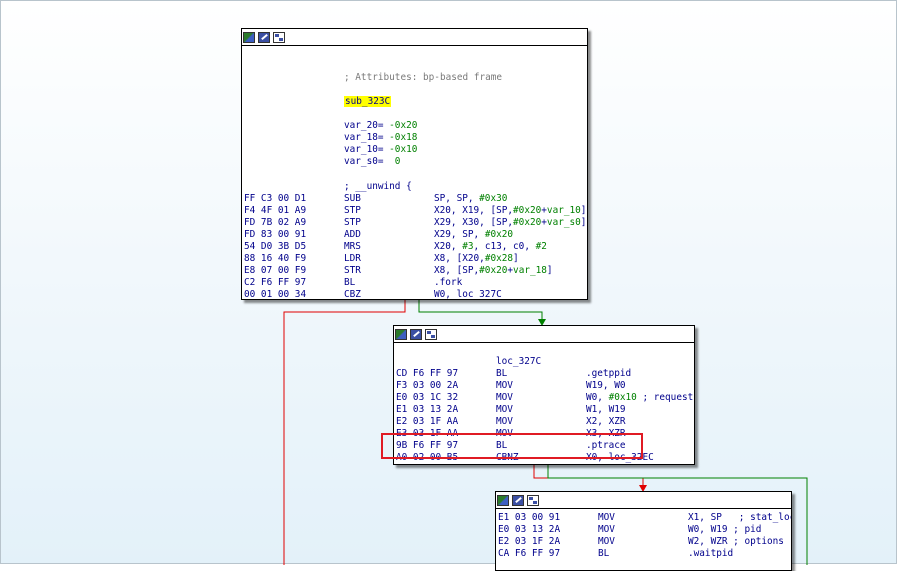  What do you see at coordinates (529, 529) in the screenshot?
I see `opcode-bytes: E0 03 13 2A` at bounding box center [529, 529].